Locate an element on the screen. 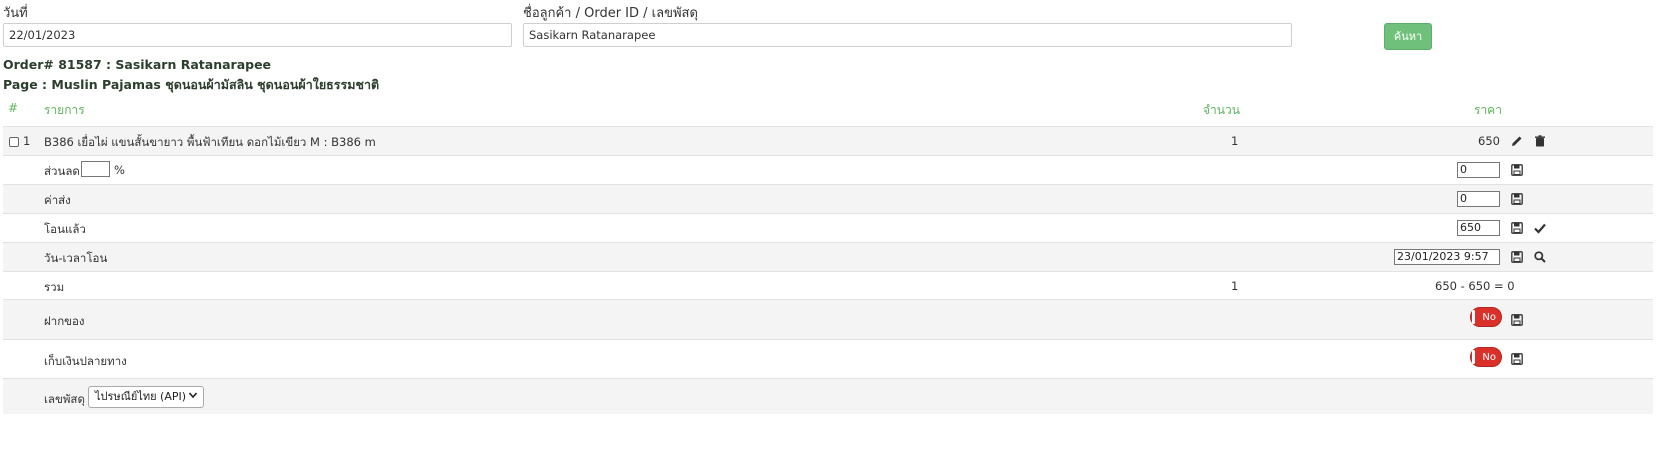  customer-search-label: ชื่อลูกค้า / Order ID / เลขพัสดุ is located at coordinates (610, 13).